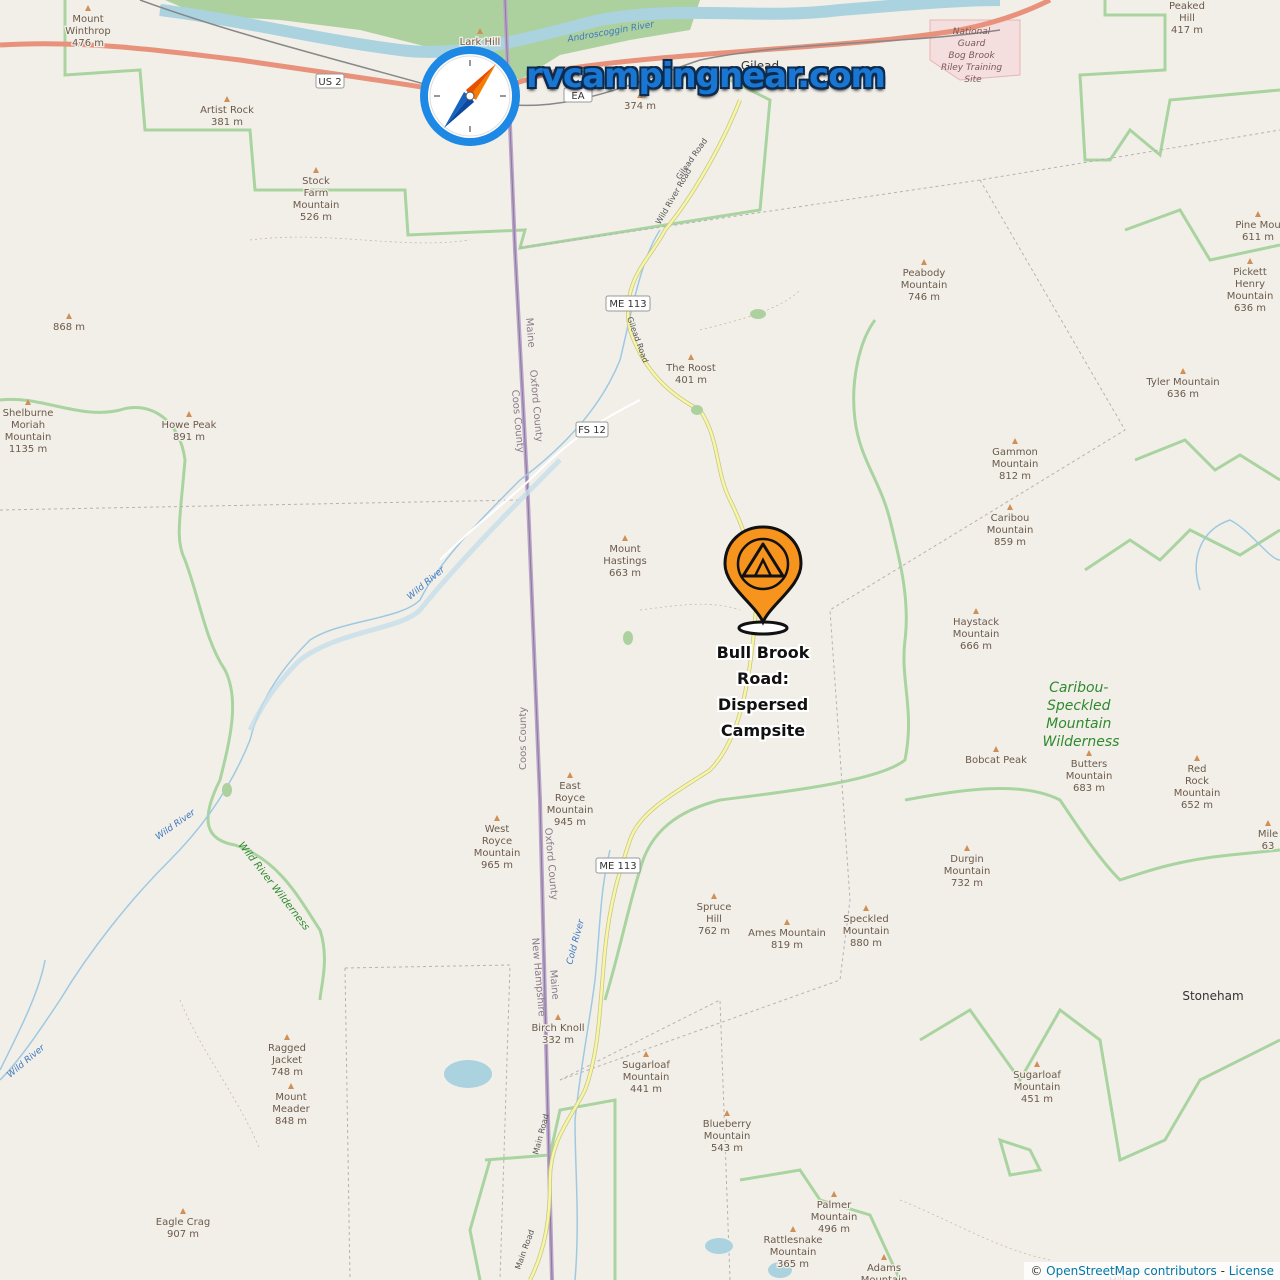  I want to click on peak-name: The Roost, so click(690, 368).